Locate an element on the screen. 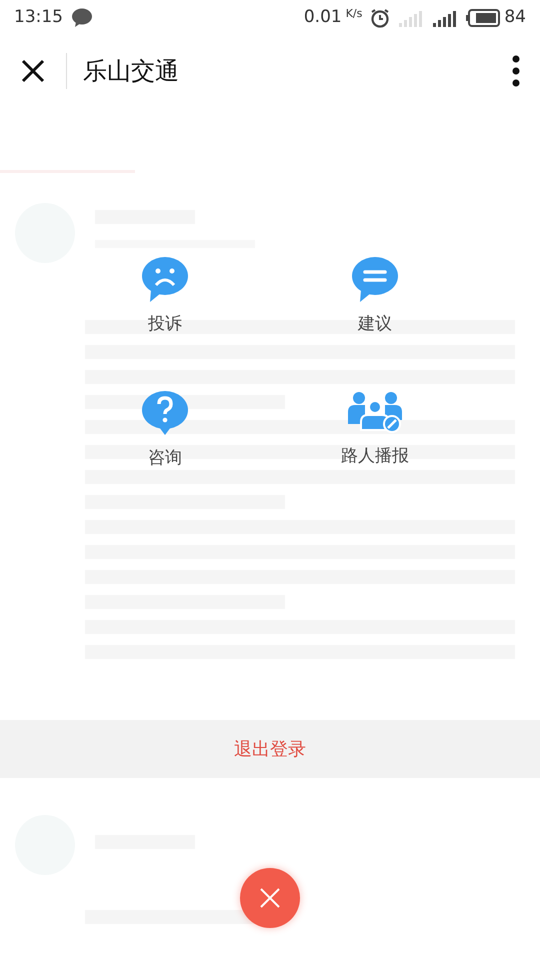 This screenshot has height=960, width=540. menu-item: 咨询 is located at coordinates (165, 430).